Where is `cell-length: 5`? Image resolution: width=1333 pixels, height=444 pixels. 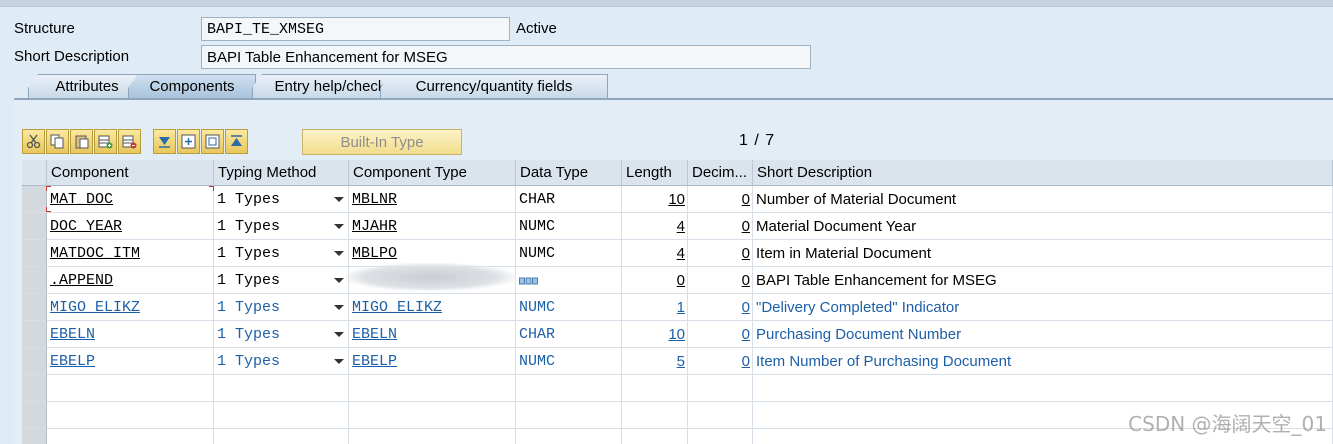
cell-length: 5 is located at coordinates (655, 361).